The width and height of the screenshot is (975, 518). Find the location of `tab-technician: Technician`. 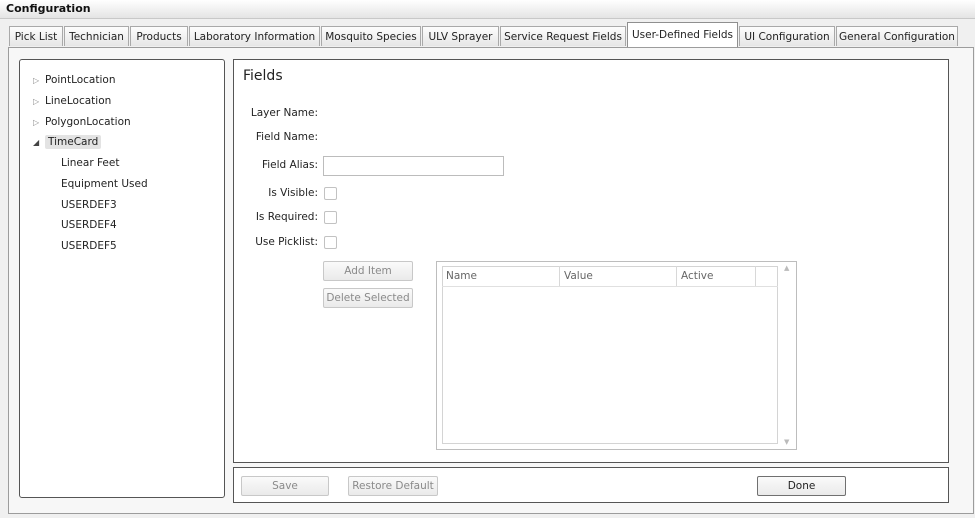

tab-technician: Technician is located at coordinates (96, 36).